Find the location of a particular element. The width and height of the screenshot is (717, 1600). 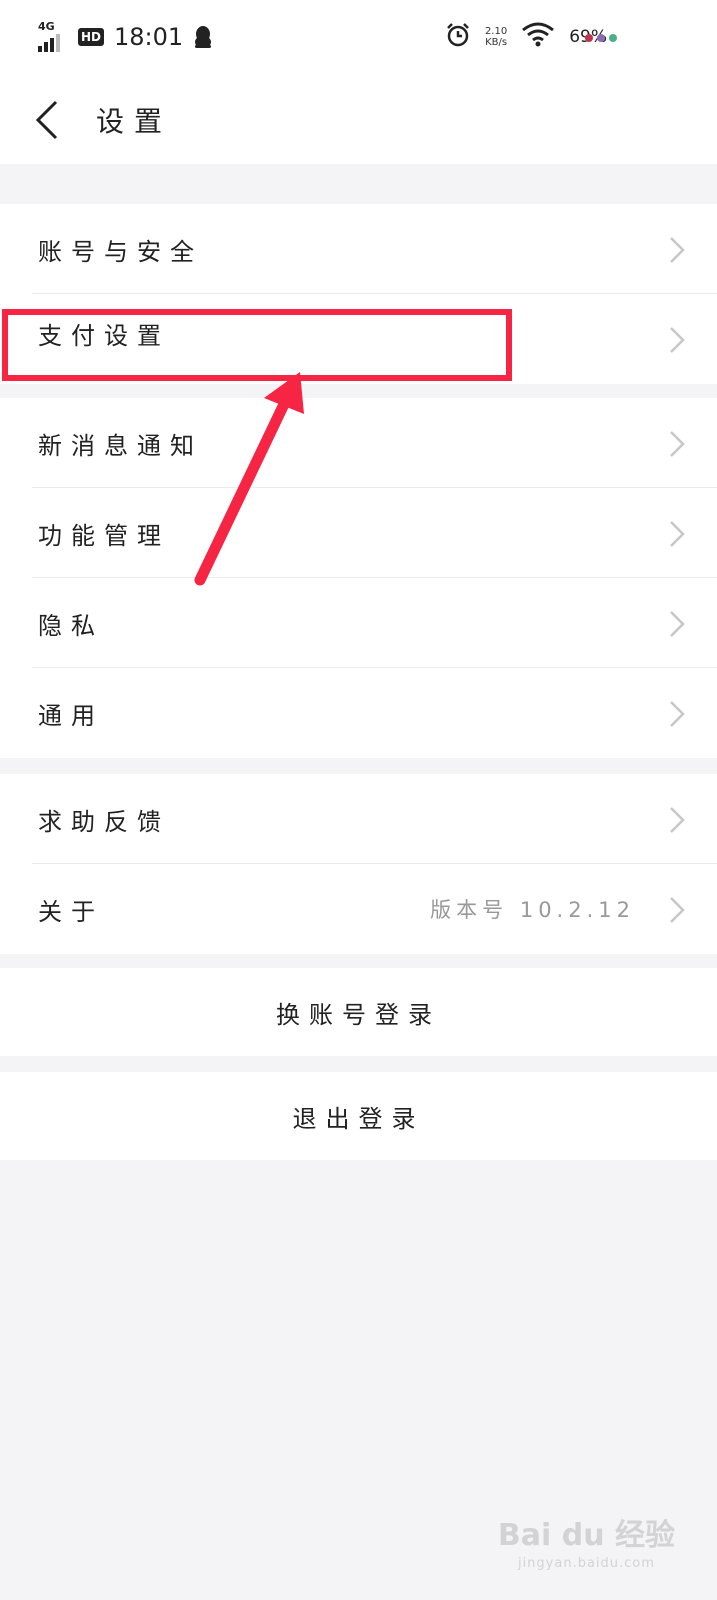

network-type: 4G is located at coordinates (46, 26).